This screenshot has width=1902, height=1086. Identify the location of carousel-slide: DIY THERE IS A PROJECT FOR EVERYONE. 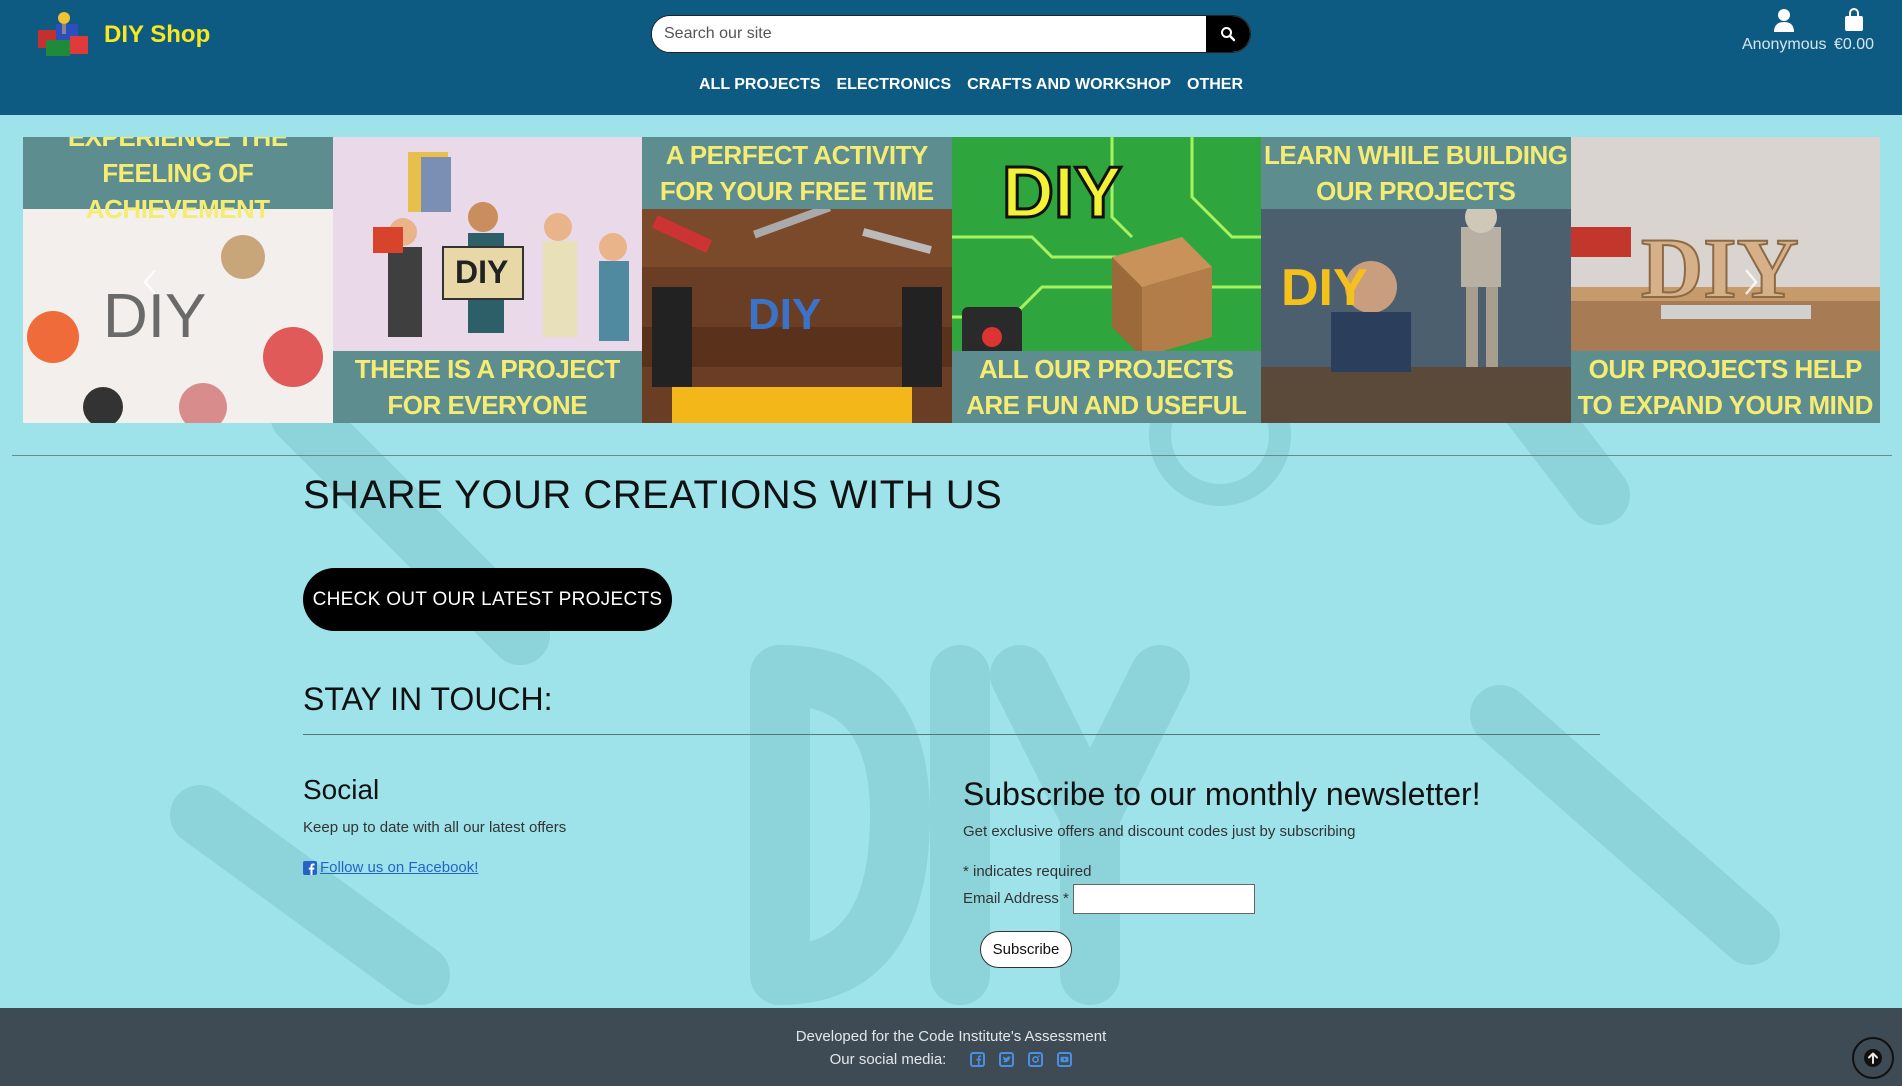
(487, 280).